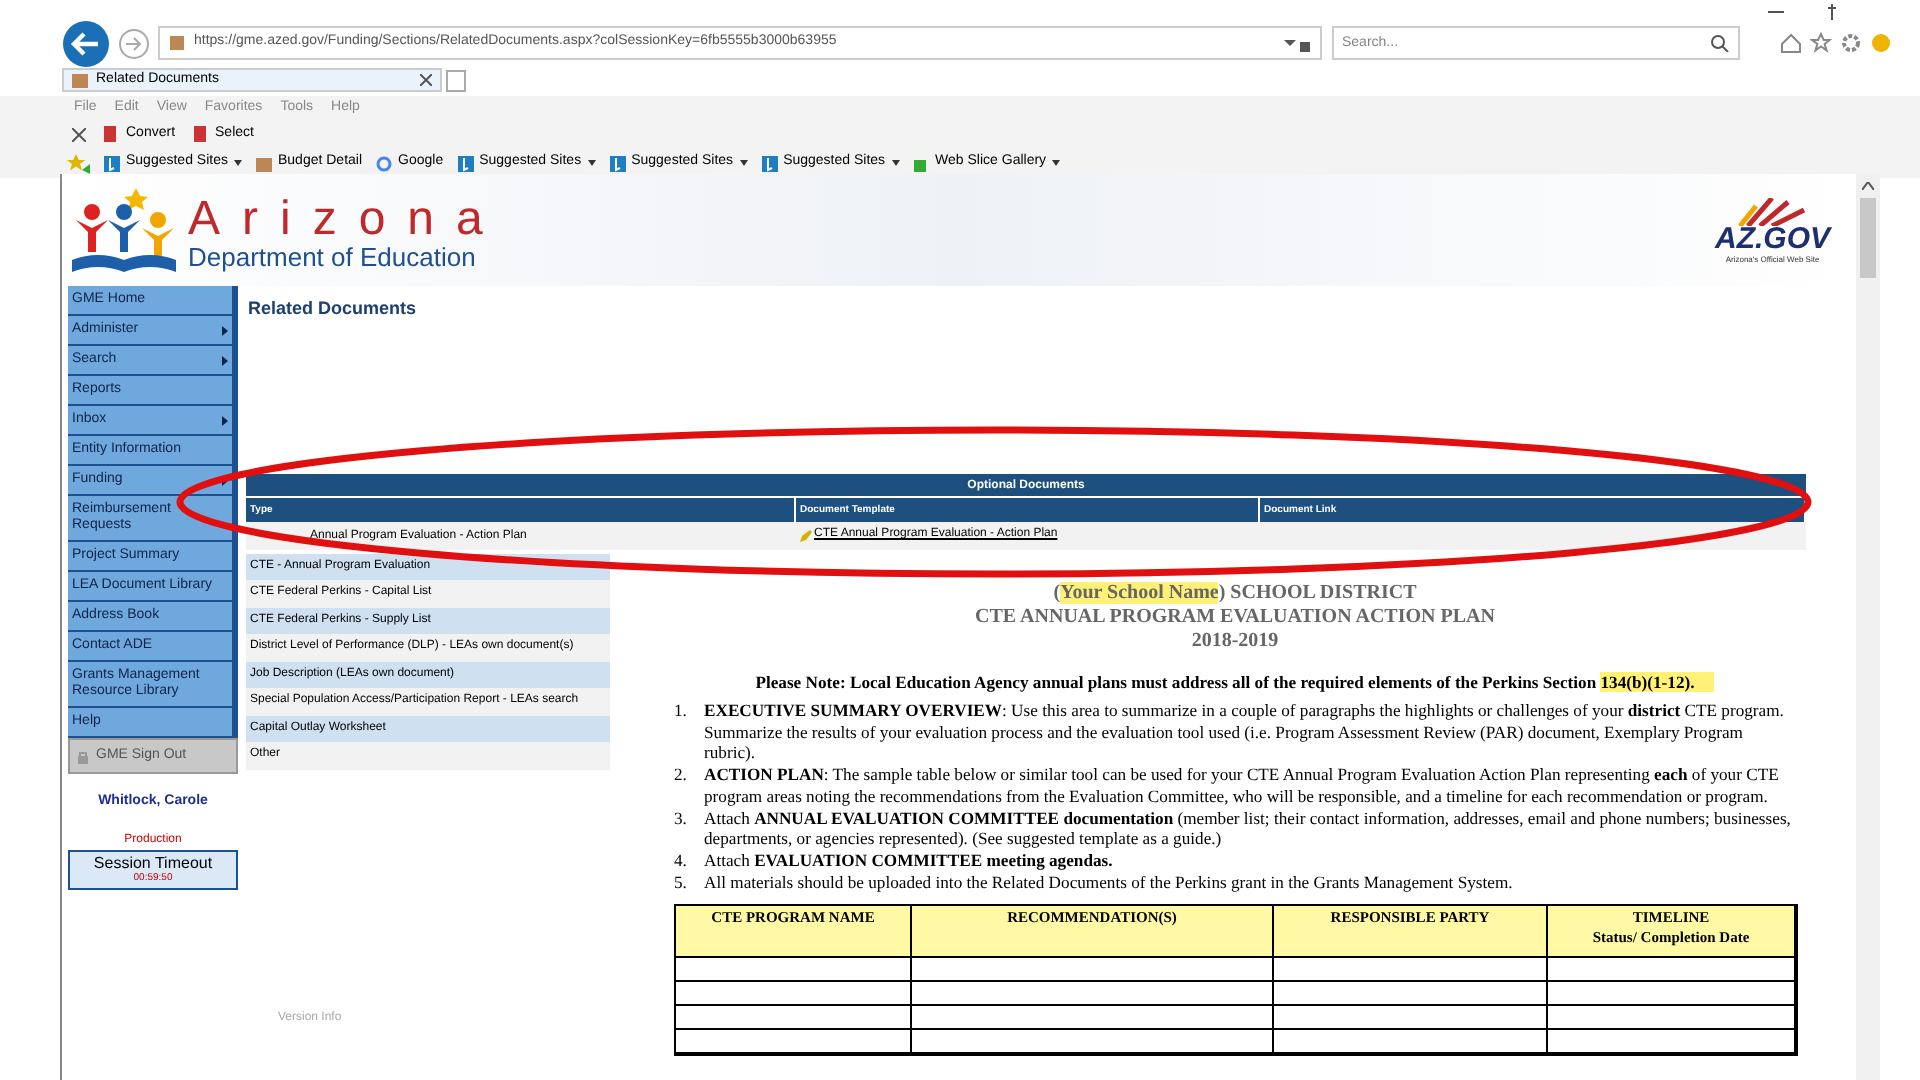 The height and width of the screenshot is (1080, 1920). Describe the element at coordinates (1235, 642) in the screenshot. I see `document-heading: 2018-2019` at that location.